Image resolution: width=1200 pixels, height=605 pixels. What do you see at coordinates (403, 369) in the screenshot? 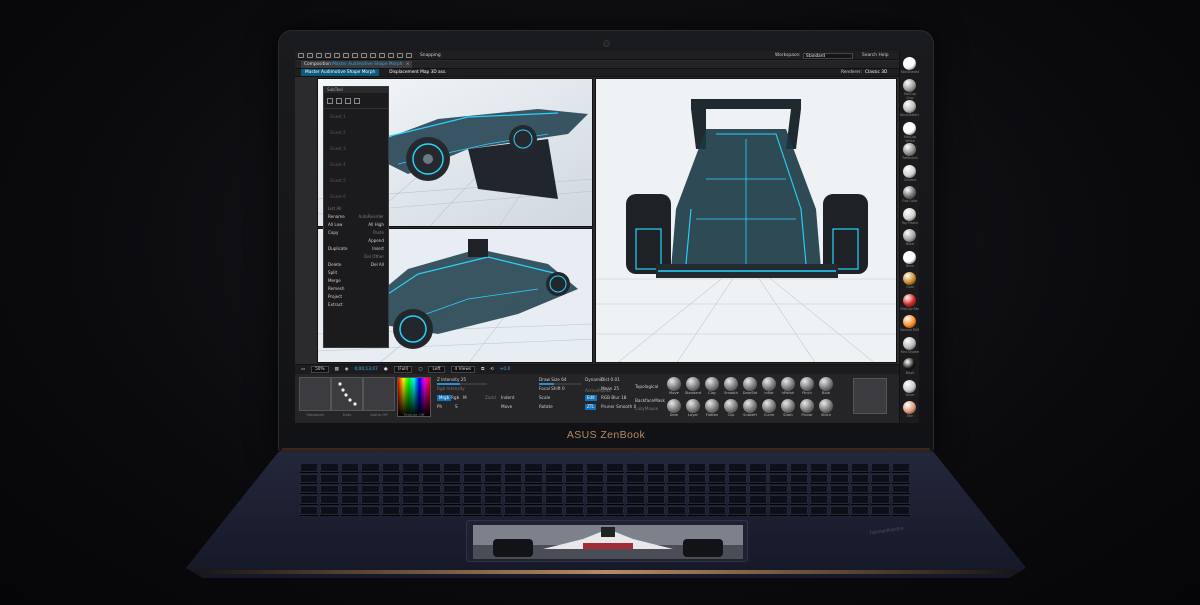
I see `resolution-select: (Full)` at bounding box center [403, 369].